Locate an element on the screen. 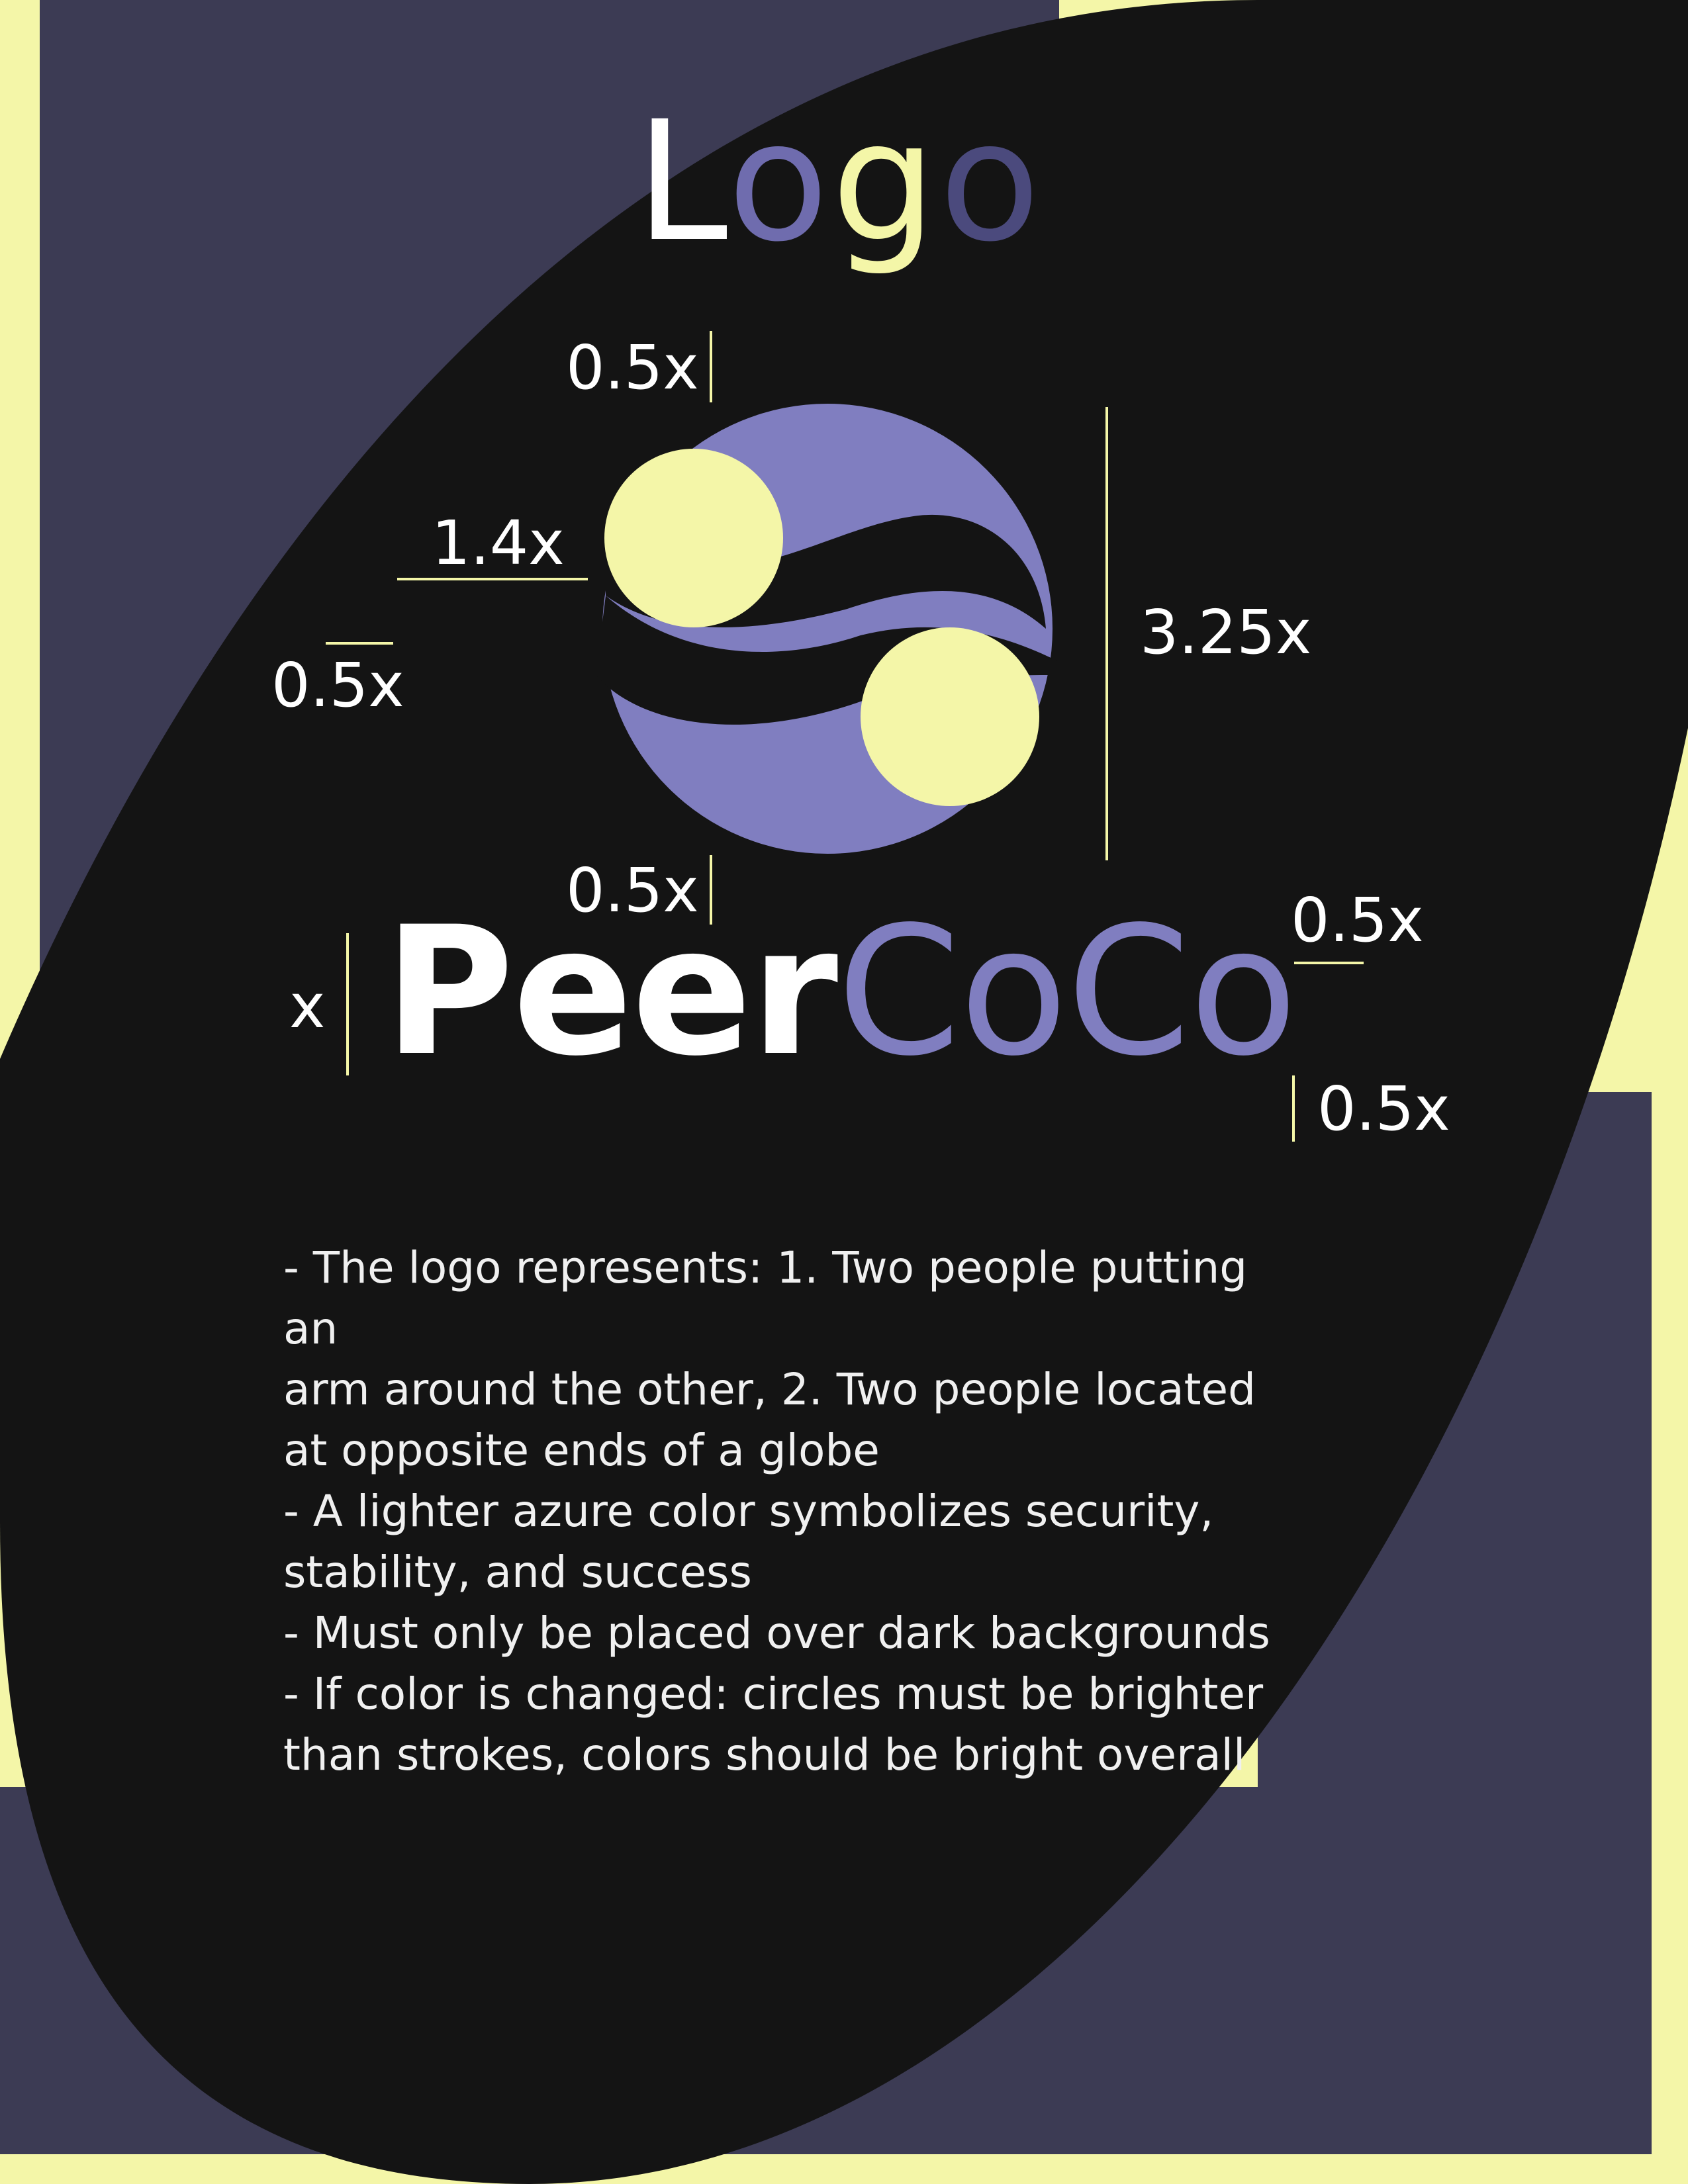 This screenshot has width=1688, height=2184. dimension-wordmark-bottom-right: 0.5x is located at coordinates (1383, 1108).